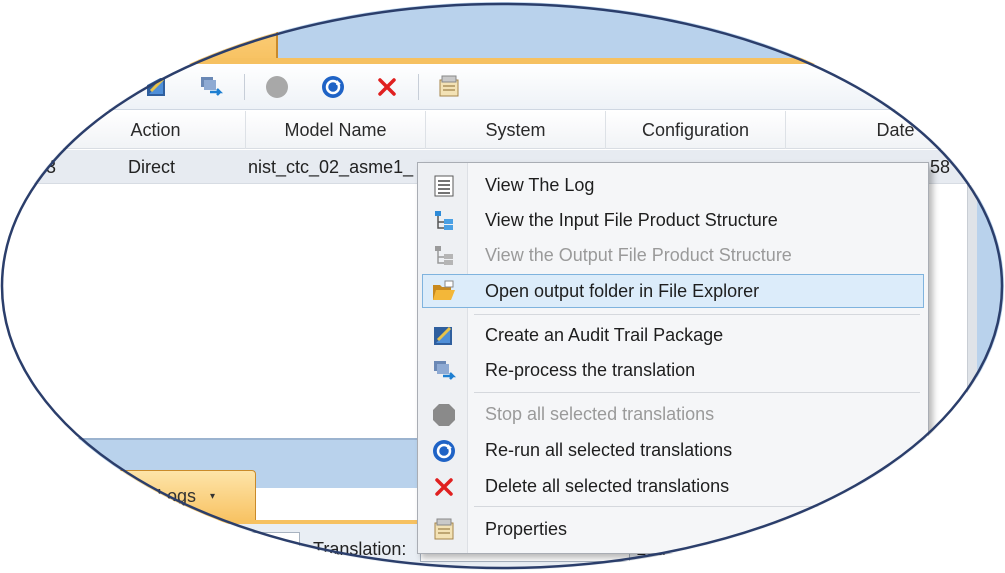  I want to click on menu-item-stop-selected: Stop all selected translations, so click(673, 414).